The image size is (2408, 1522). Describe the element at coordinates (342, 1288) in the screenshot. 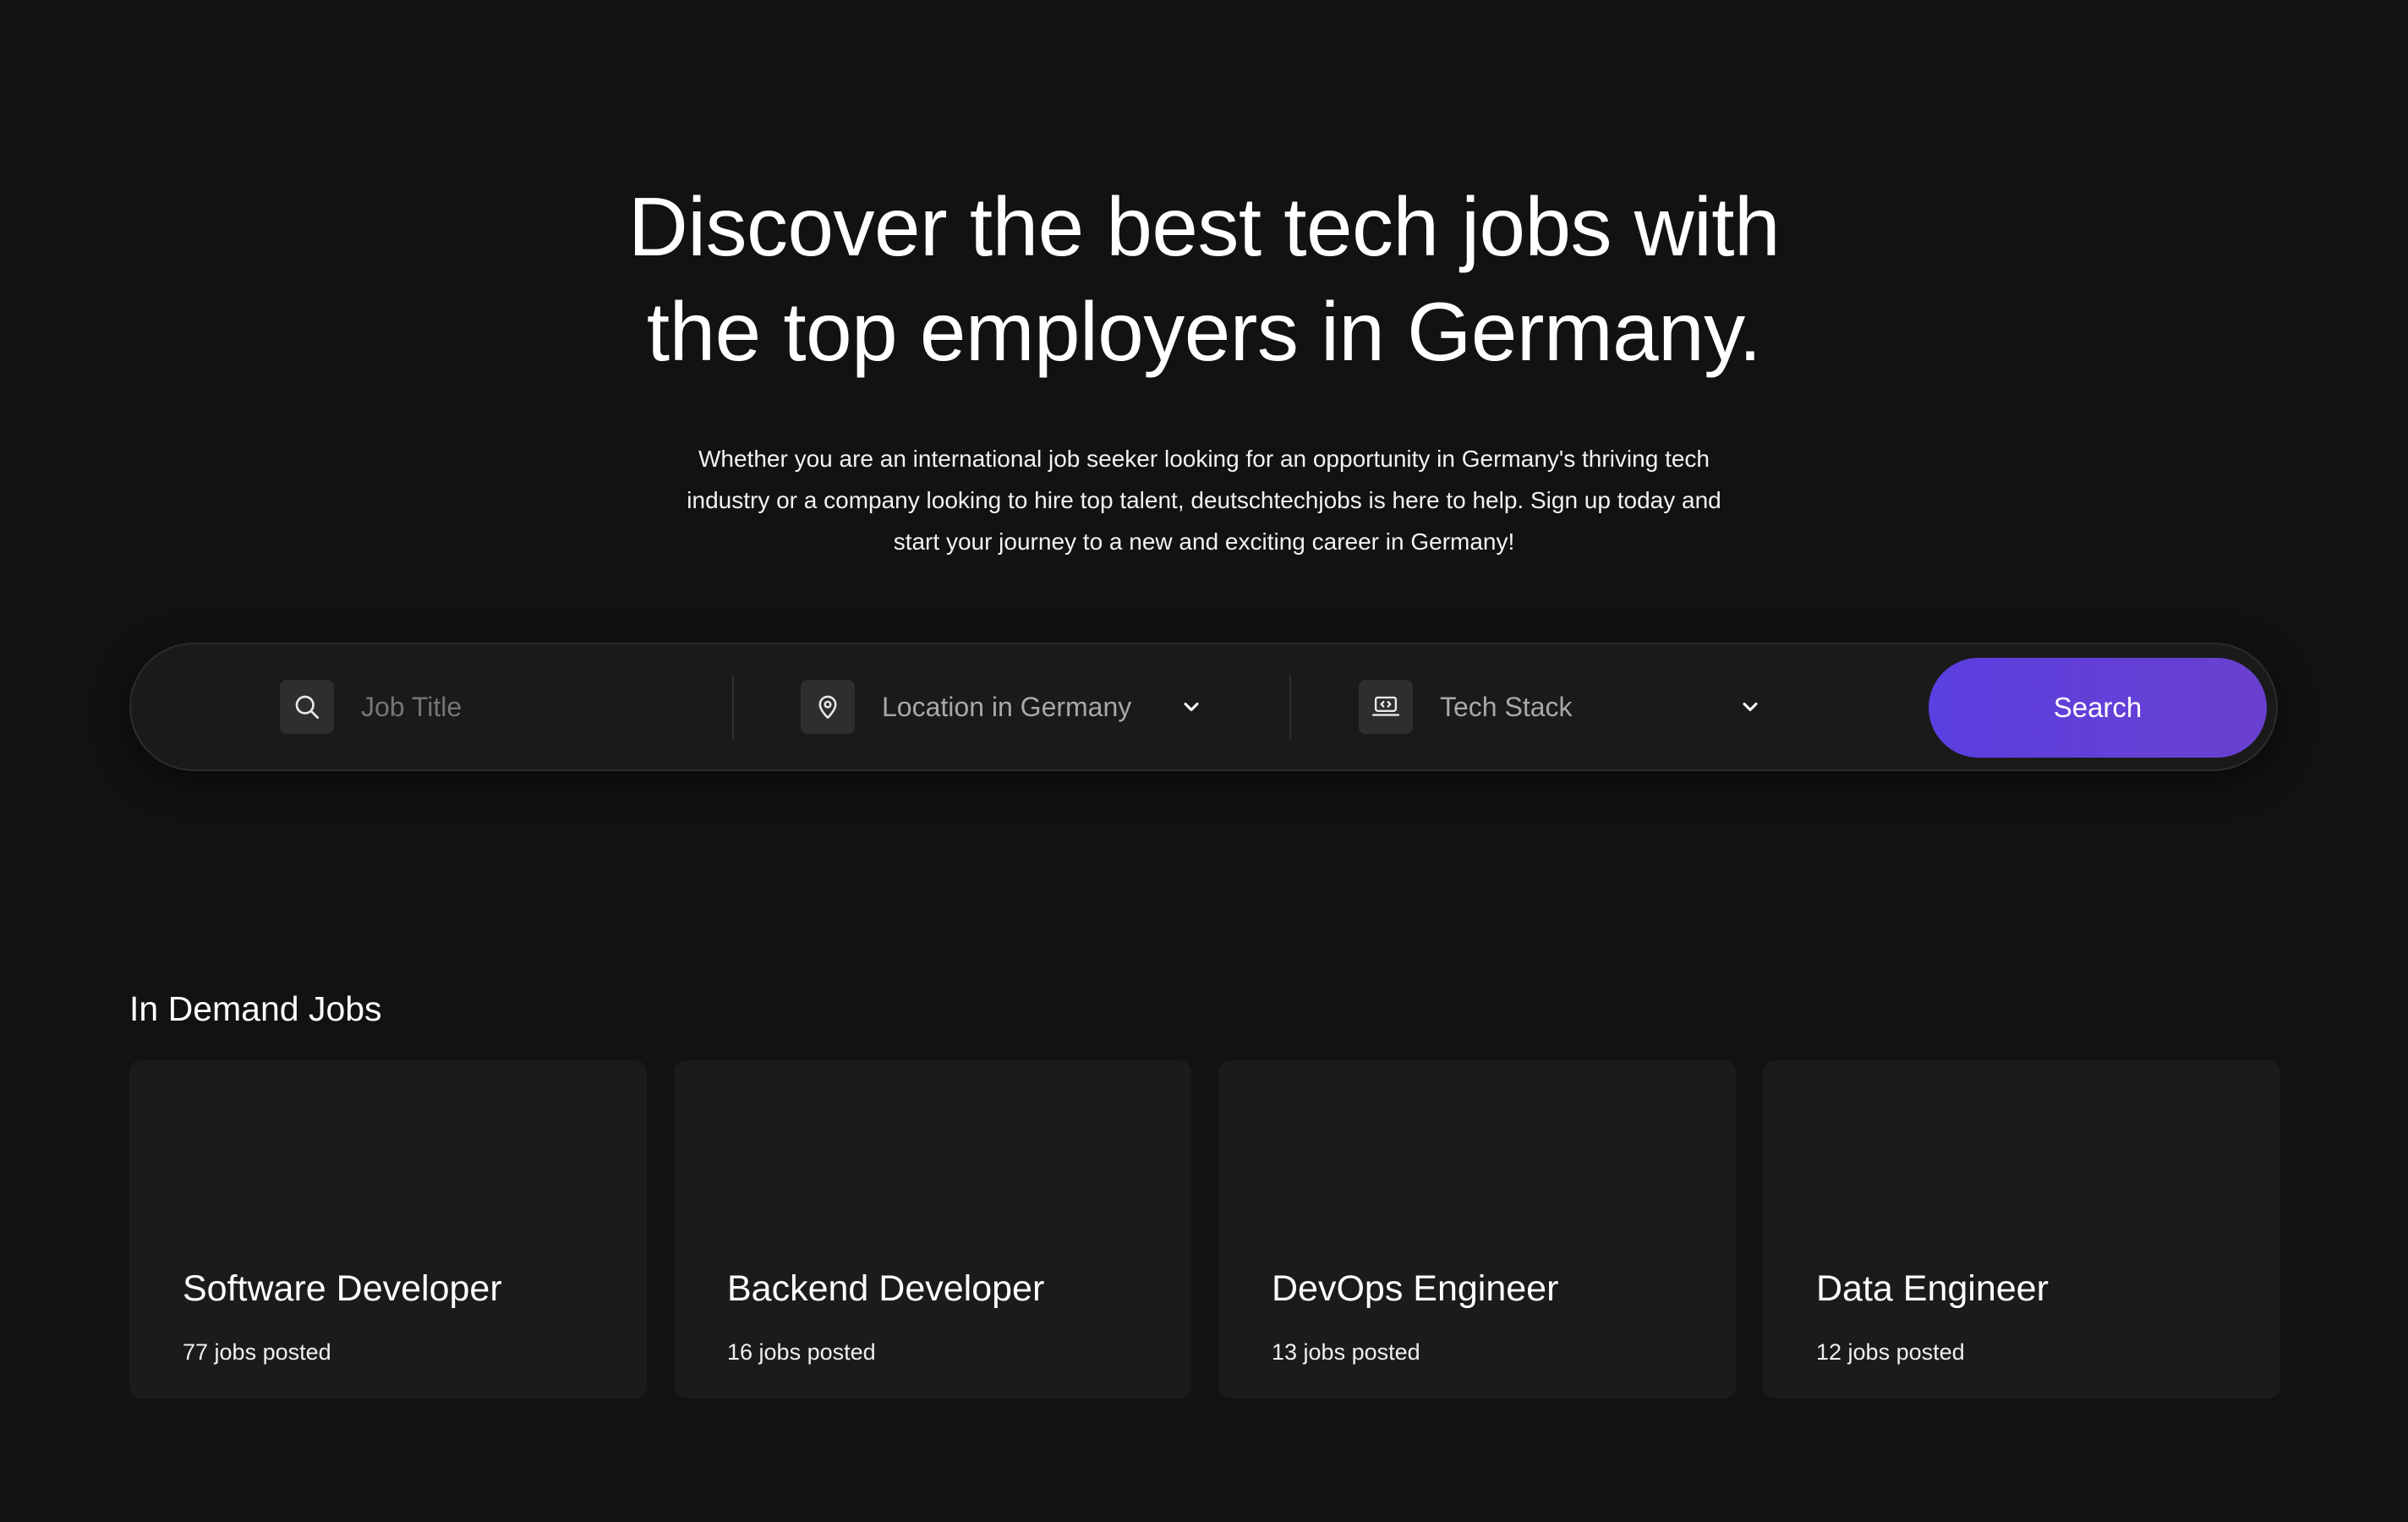

I see `job-card-title: Software Developer` at that location.